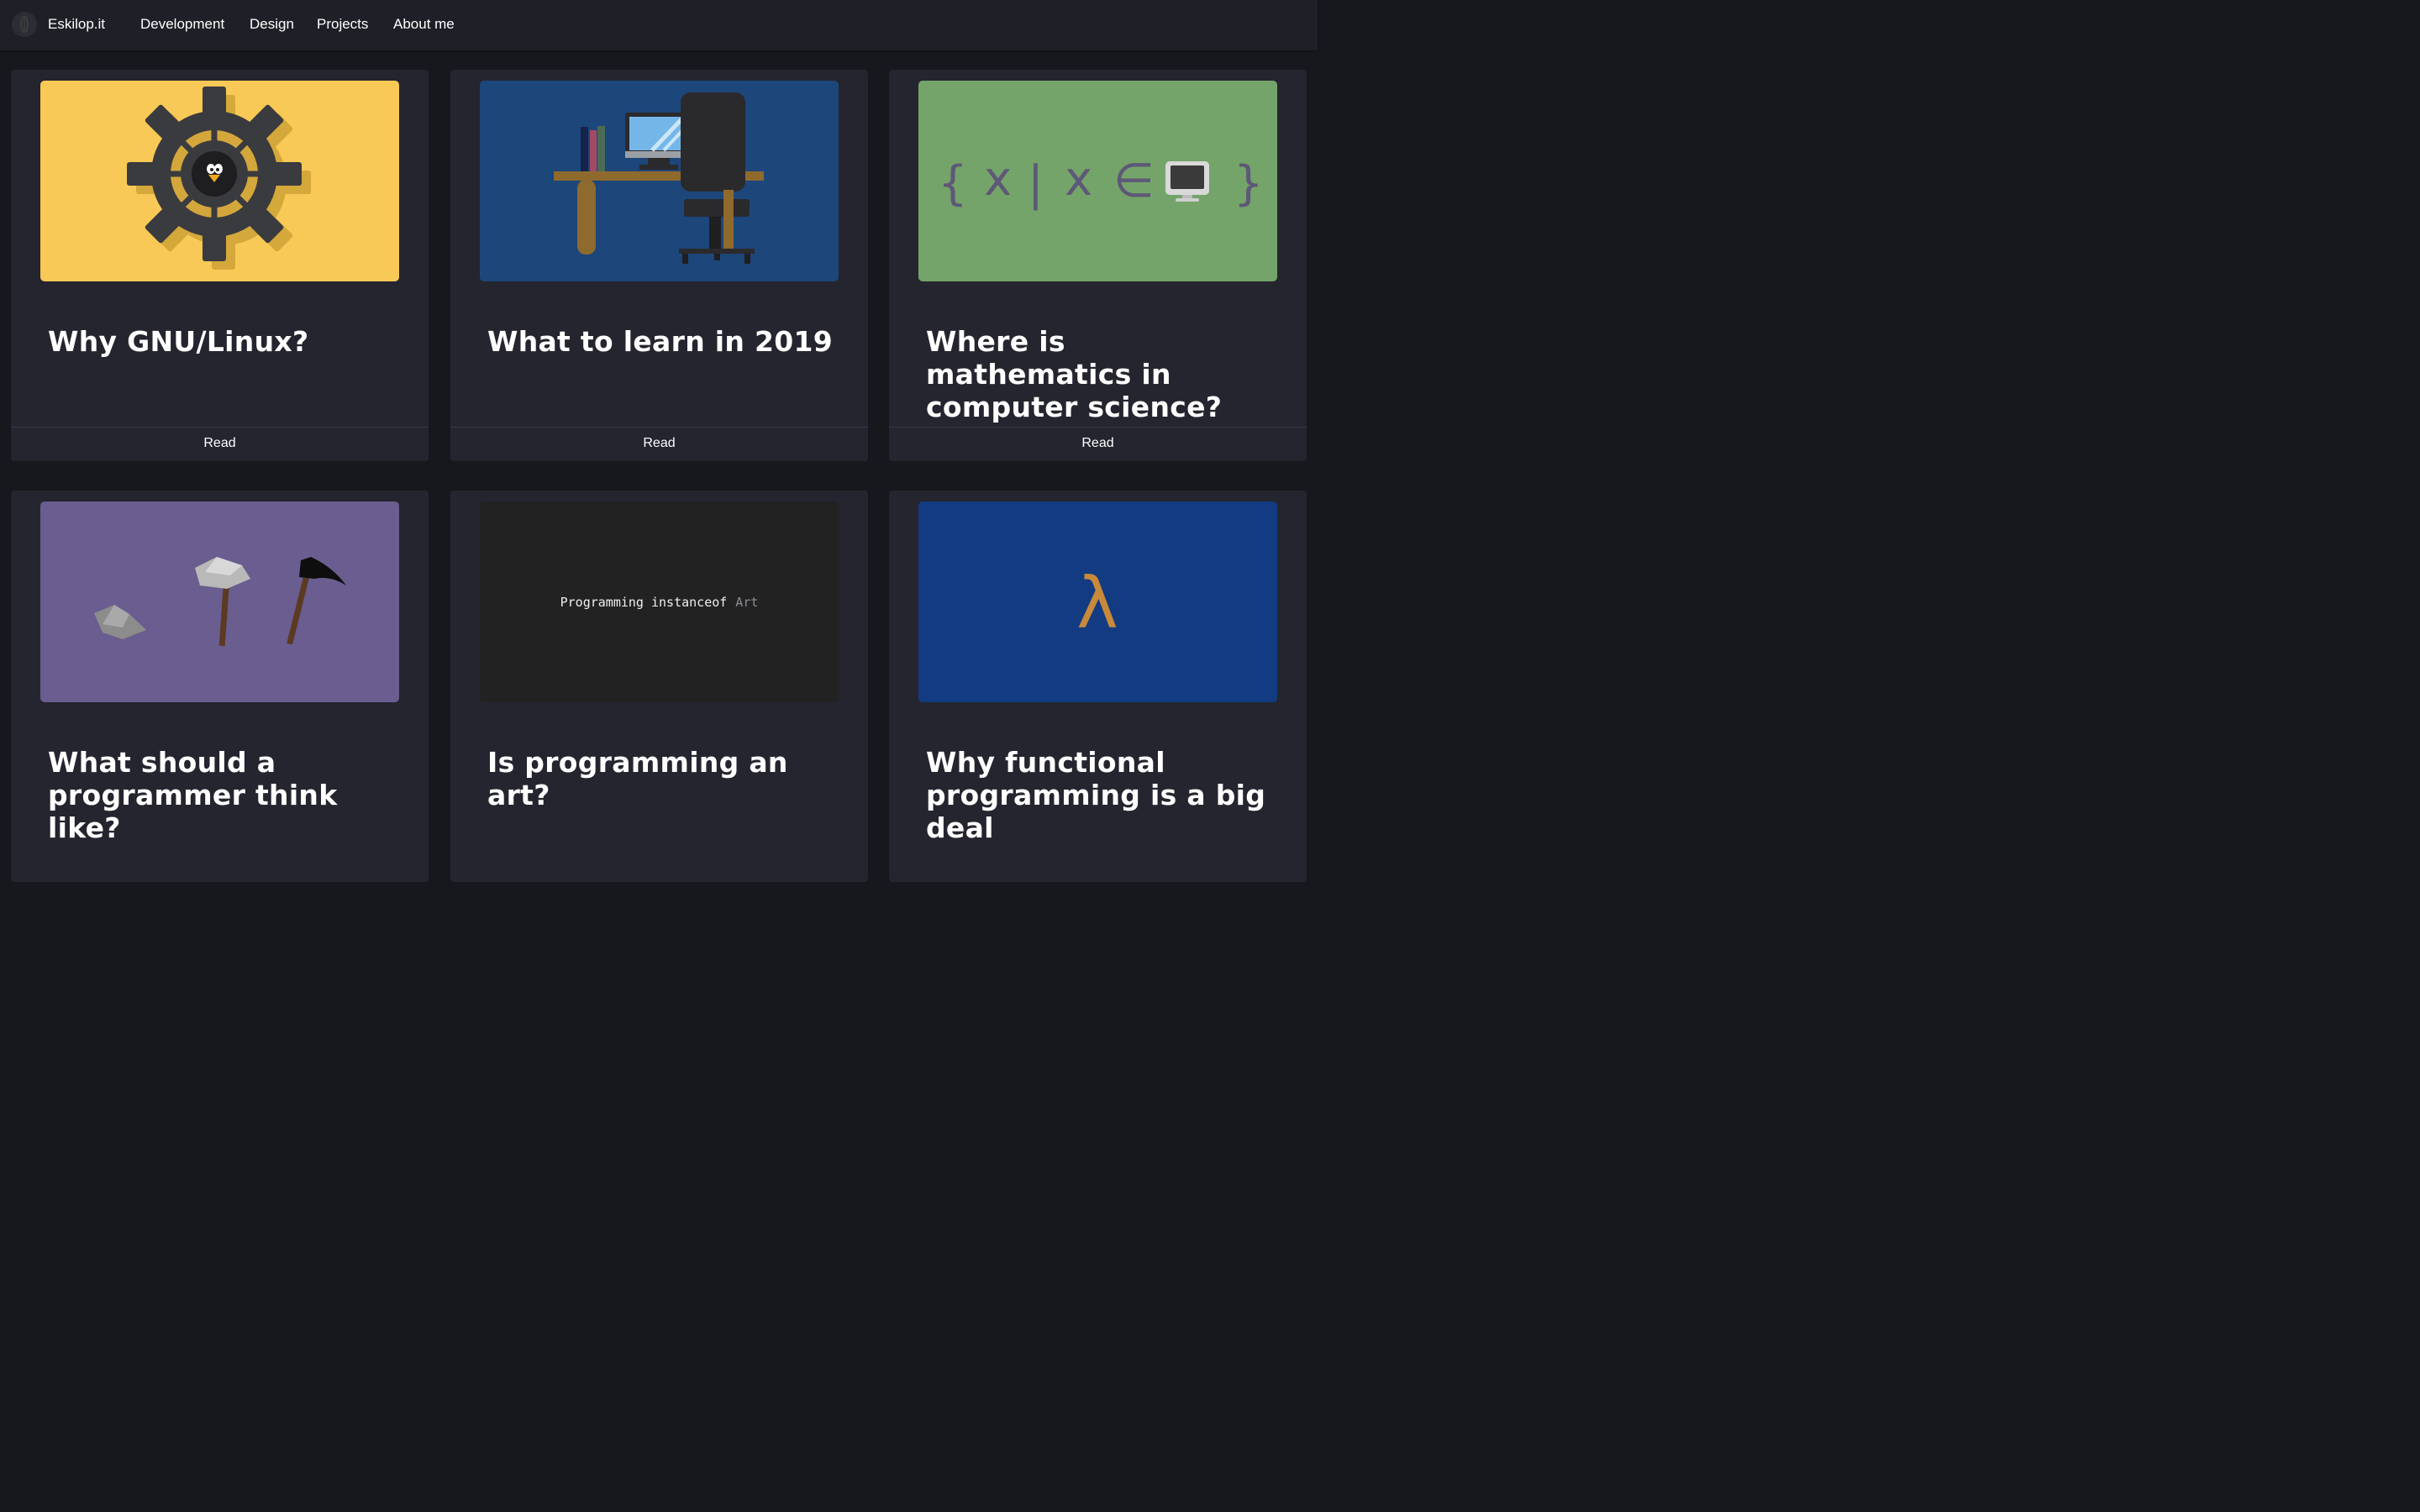 Image resolution: width=2420 pixels, height=1512 pixels. I want to click on formula-open-brace: {, so click(953, 183).